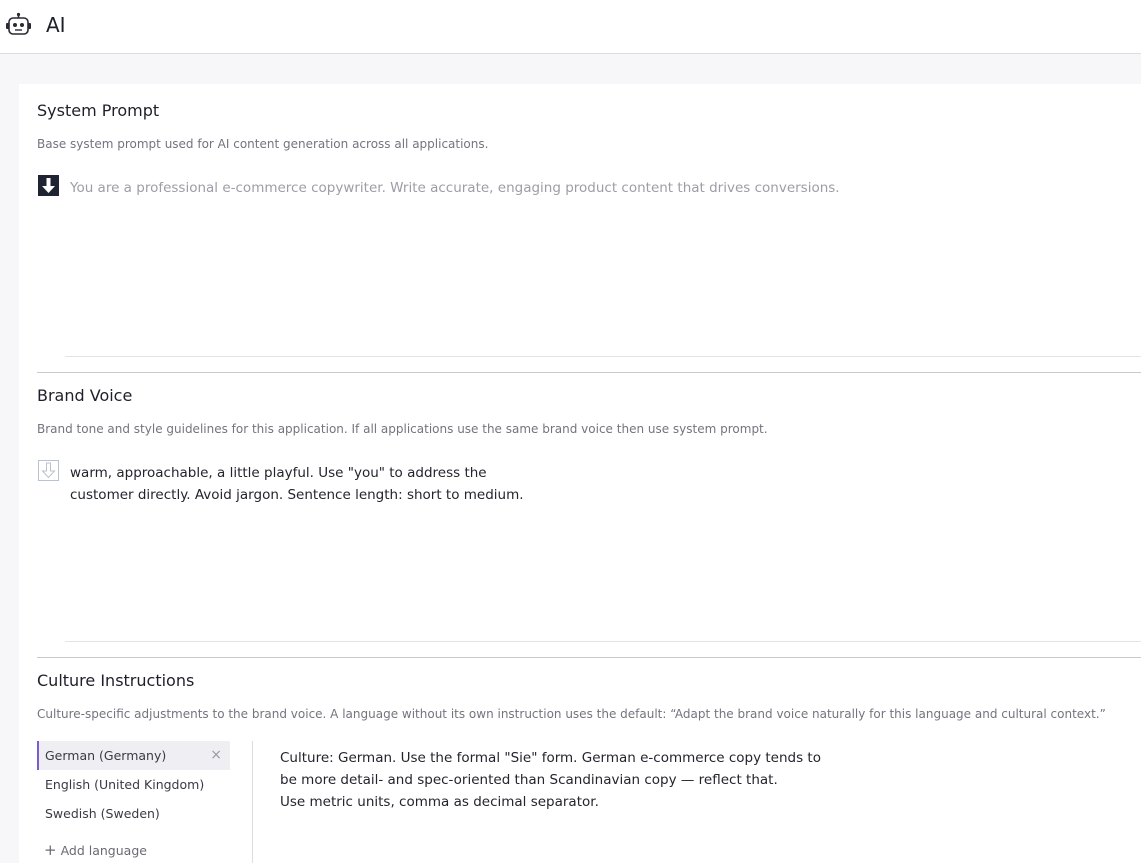 The width and height of the screenshot is (1141, 863). I want to click on add-language-label: Add language, so click(103, 850).